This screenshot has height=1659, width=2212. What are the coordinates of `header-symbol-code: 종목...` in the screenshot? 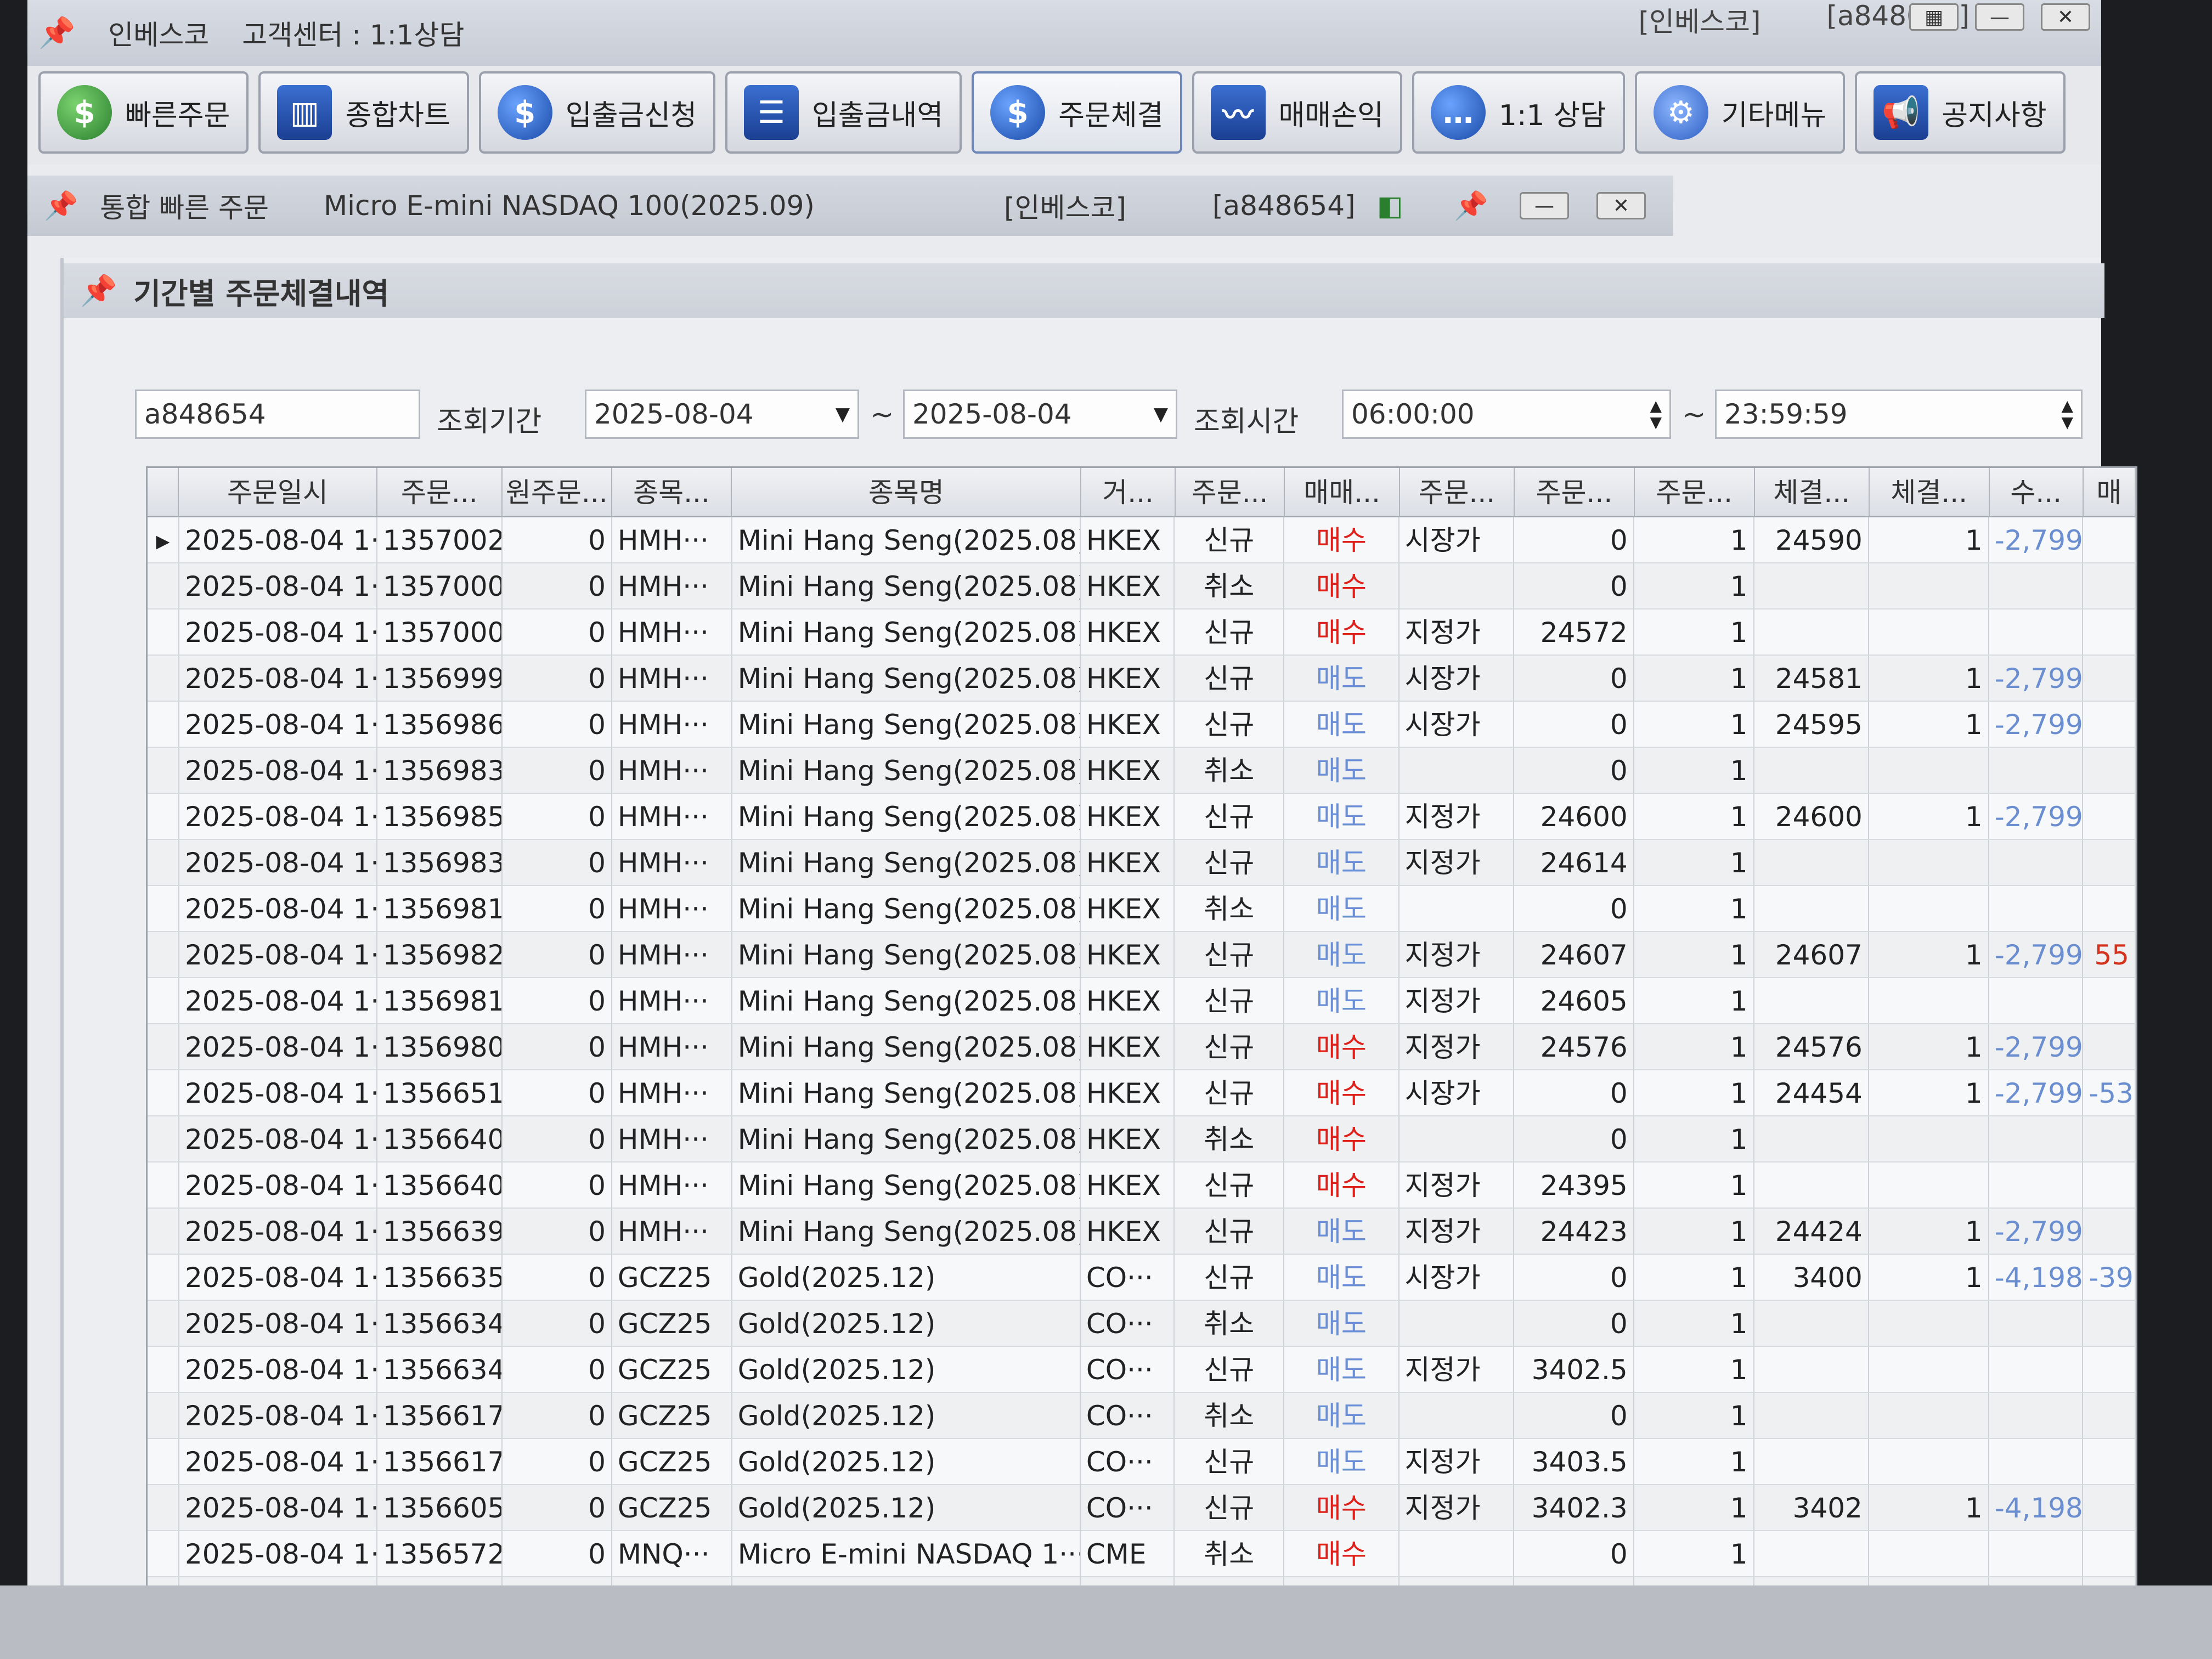 It's located at (672, 492).